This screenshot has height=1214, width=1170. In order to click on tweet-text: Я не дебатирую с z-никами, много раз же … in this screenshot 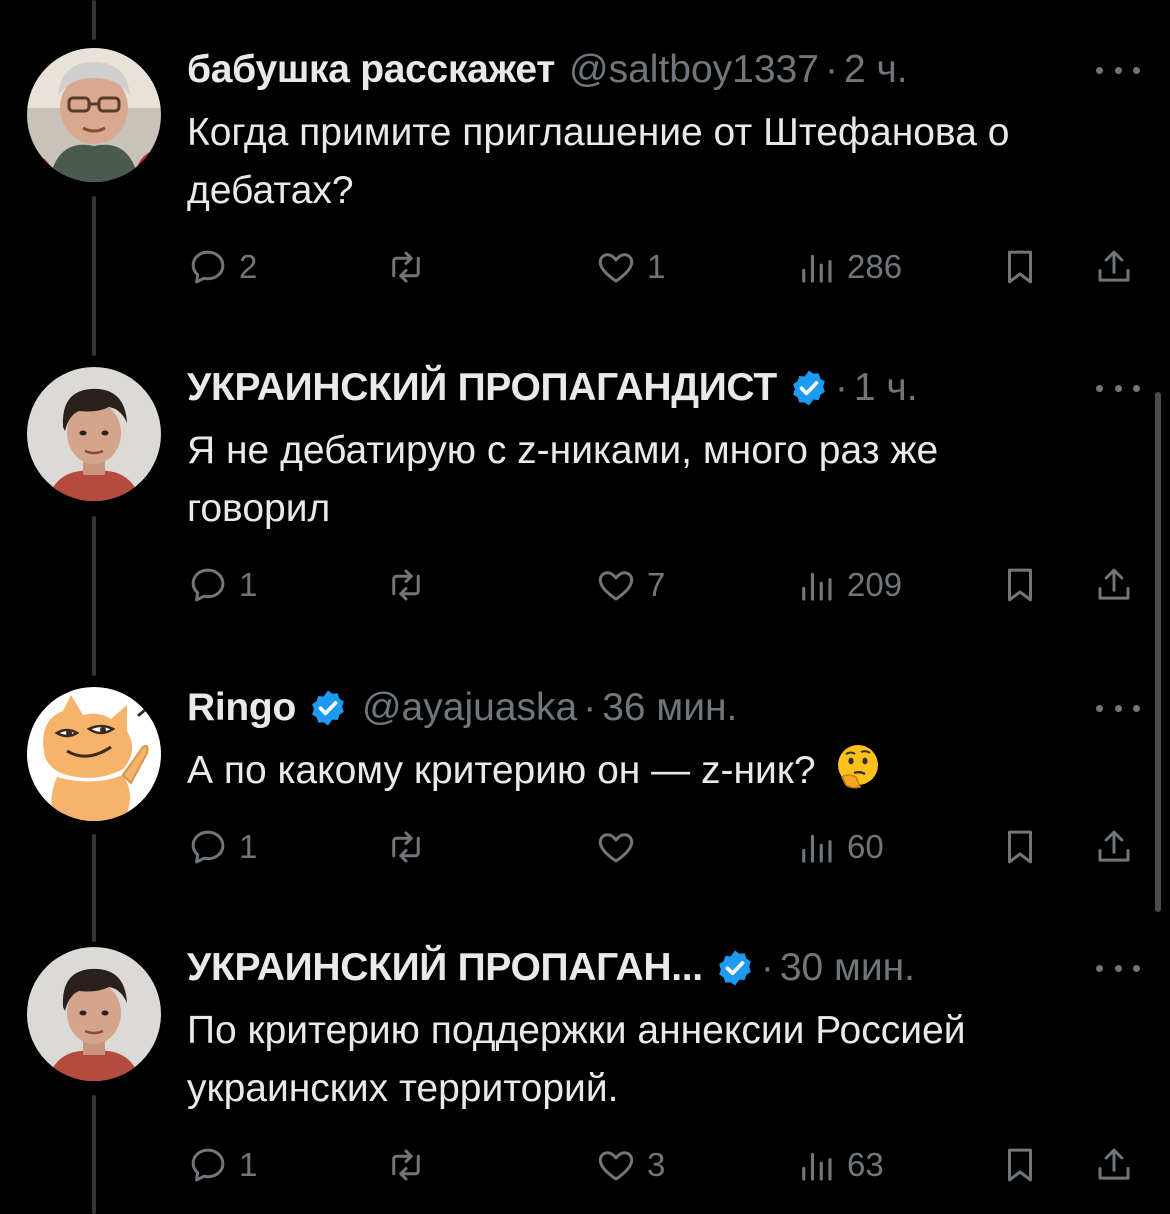, I will do `click(563, 479)`.